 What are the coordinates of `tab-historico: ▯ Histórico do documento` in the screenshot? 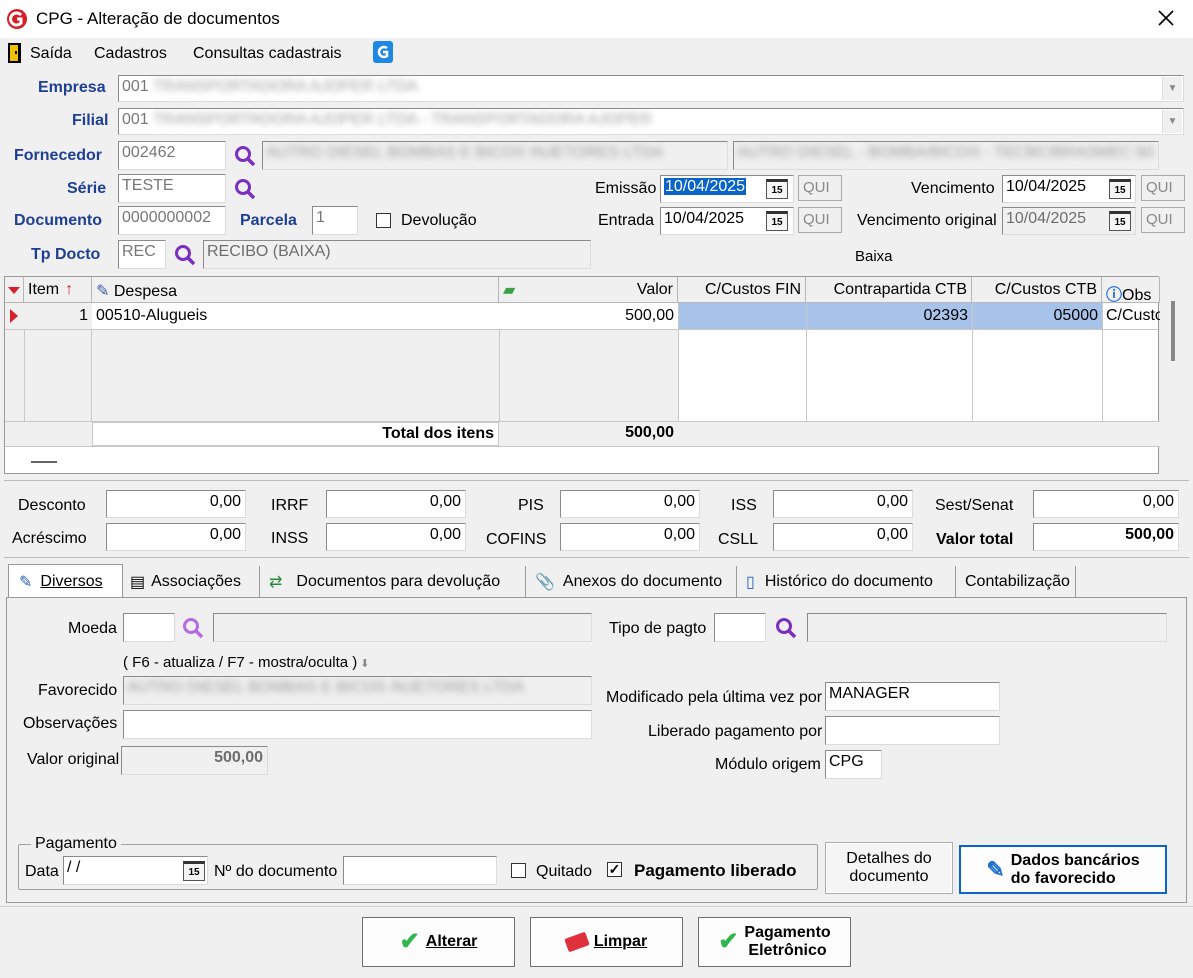 It's located at (848, 582).